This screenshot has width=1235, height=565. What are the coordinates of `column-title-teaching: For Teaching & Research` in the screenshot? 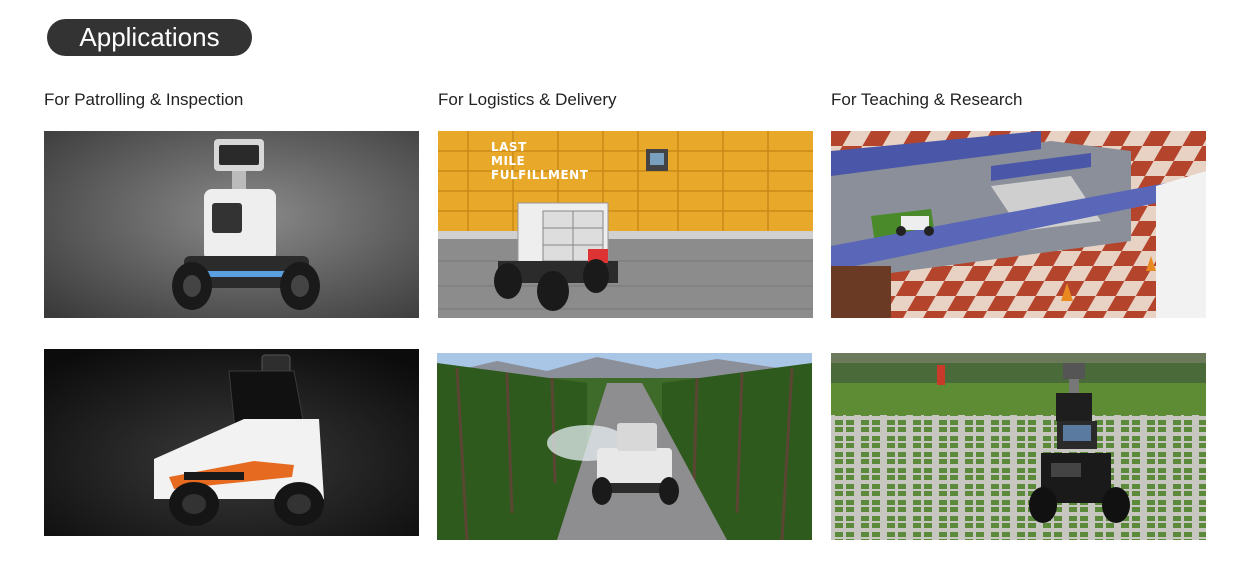 It's located at (927, 99).